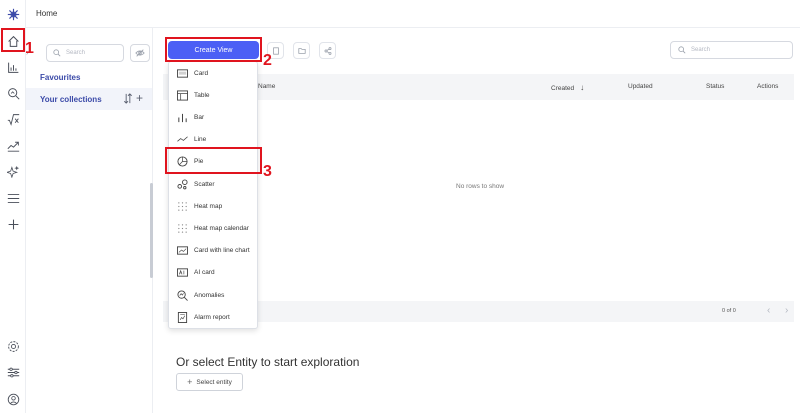 The height and width of the screenshot is (413, 800). I want to click on plus-icon: +, so click(190, 382).